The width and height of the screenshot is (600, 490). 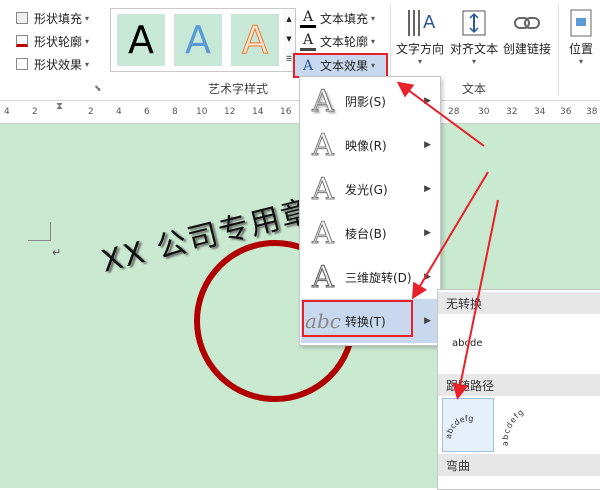 I want to click on annotation-arrows, so click(x=447, y=240).